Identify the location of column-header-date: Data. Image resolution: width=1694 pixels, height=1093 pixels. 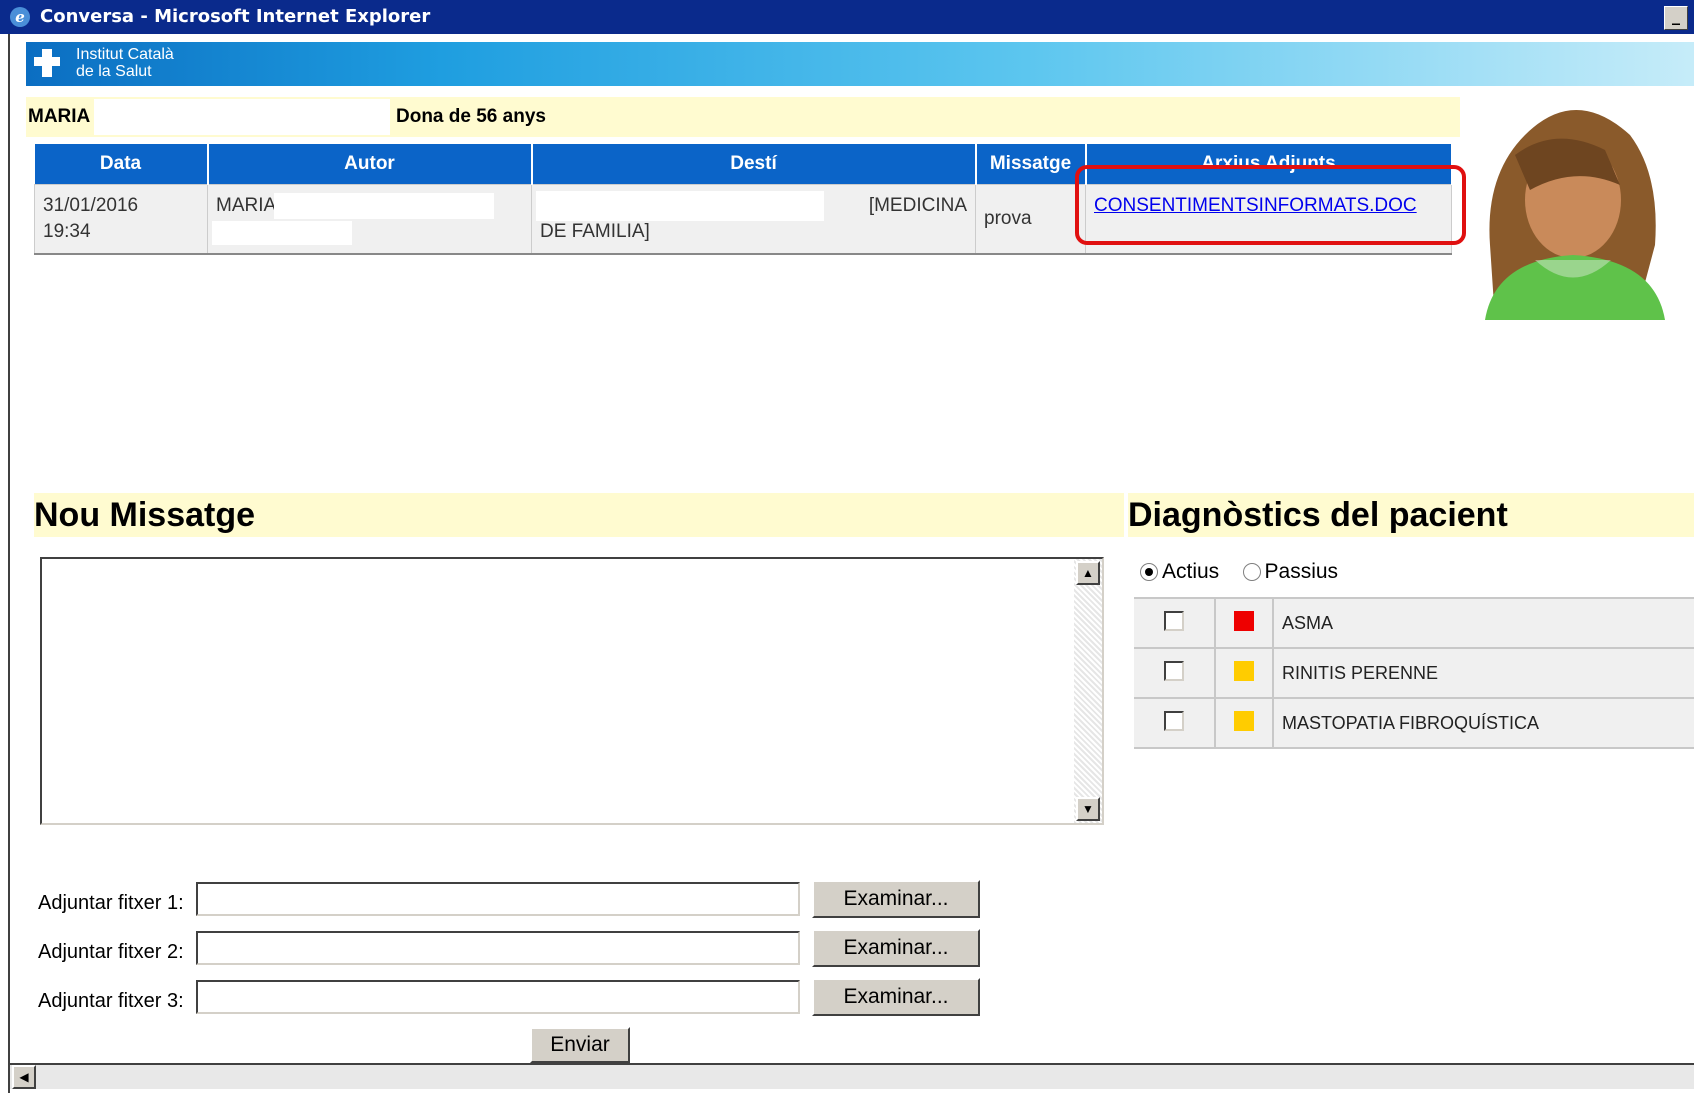
(121, 164).